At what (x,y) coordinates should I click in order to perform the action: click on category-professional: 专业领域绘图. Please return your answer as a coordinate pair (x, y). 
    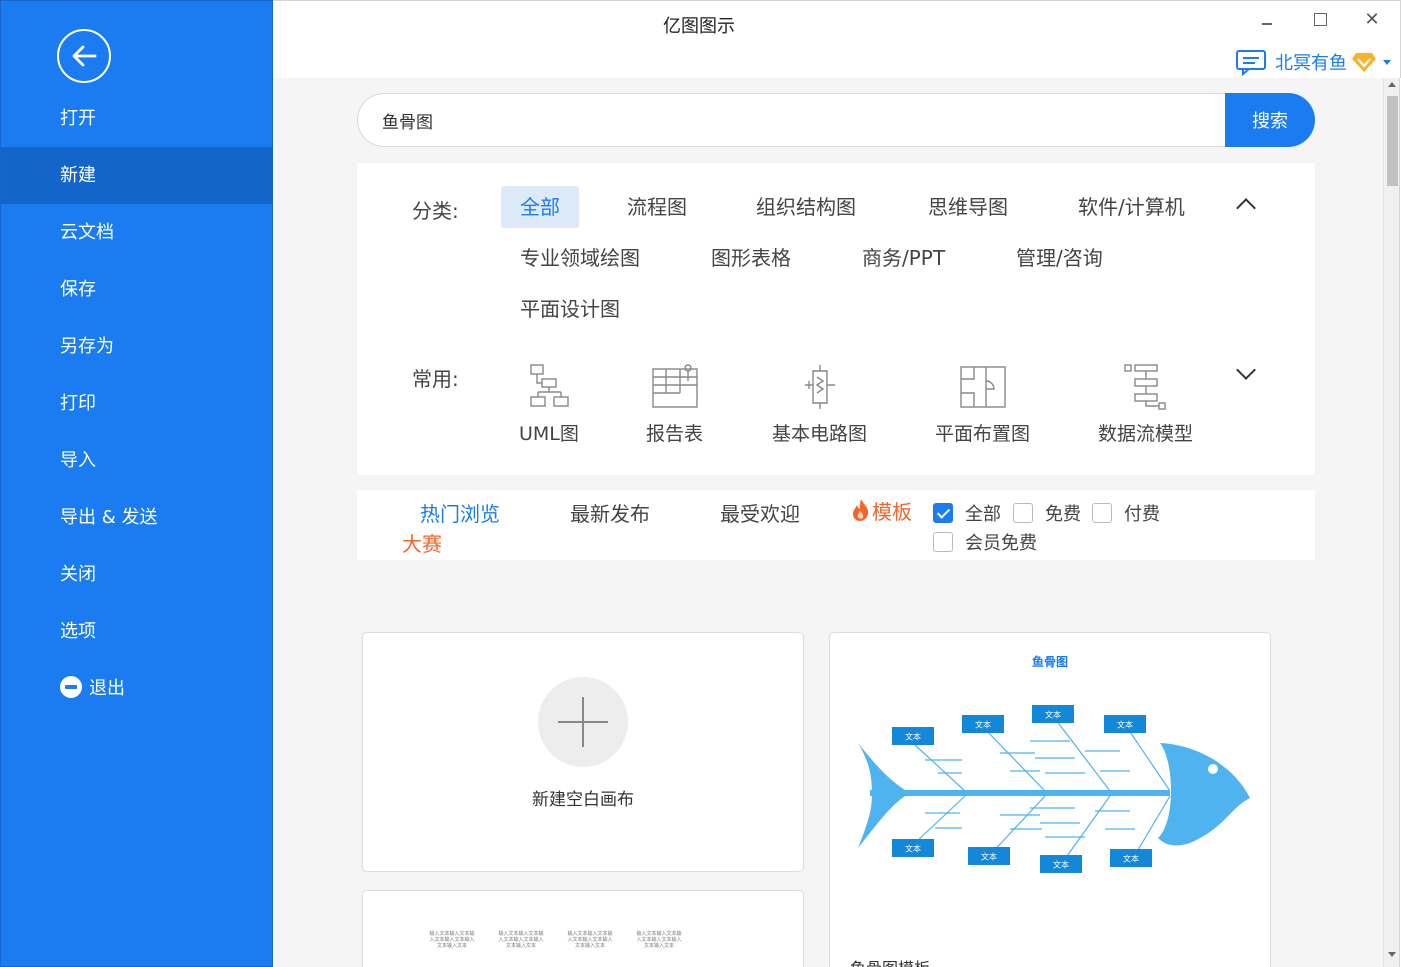
    Looking at the image, I should click on (580, 258).